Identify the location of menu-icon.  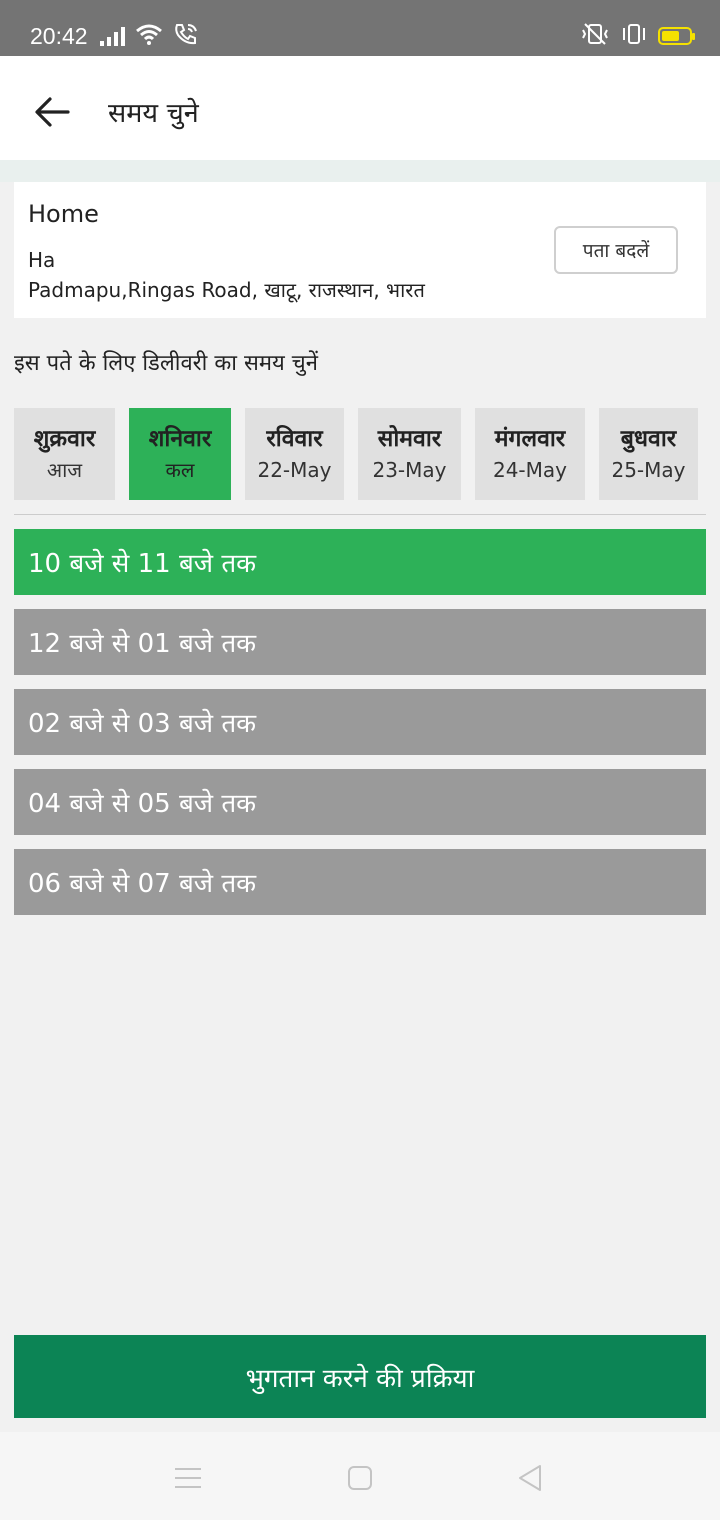
(188, 1478).